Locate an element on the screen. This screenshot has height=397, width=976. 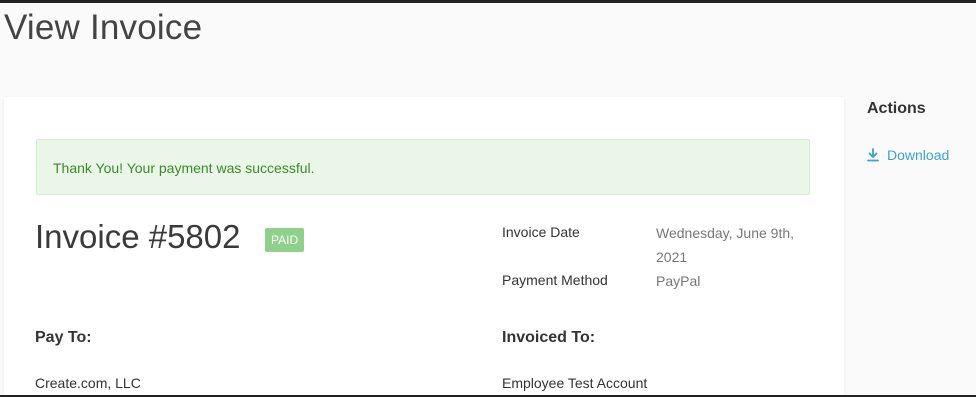
download-icon is located at coordinates (873, 155).